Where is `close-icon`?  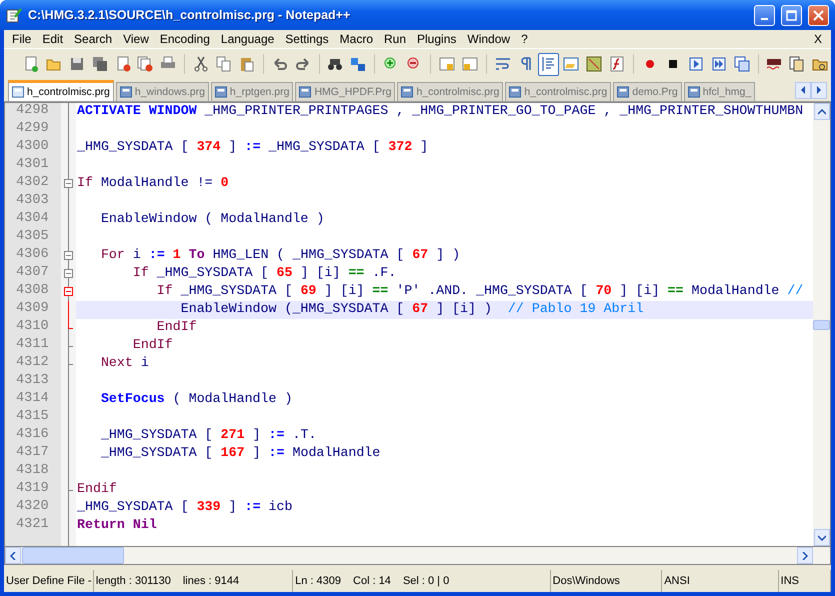
close-icon is located at coordinates (818, 15).